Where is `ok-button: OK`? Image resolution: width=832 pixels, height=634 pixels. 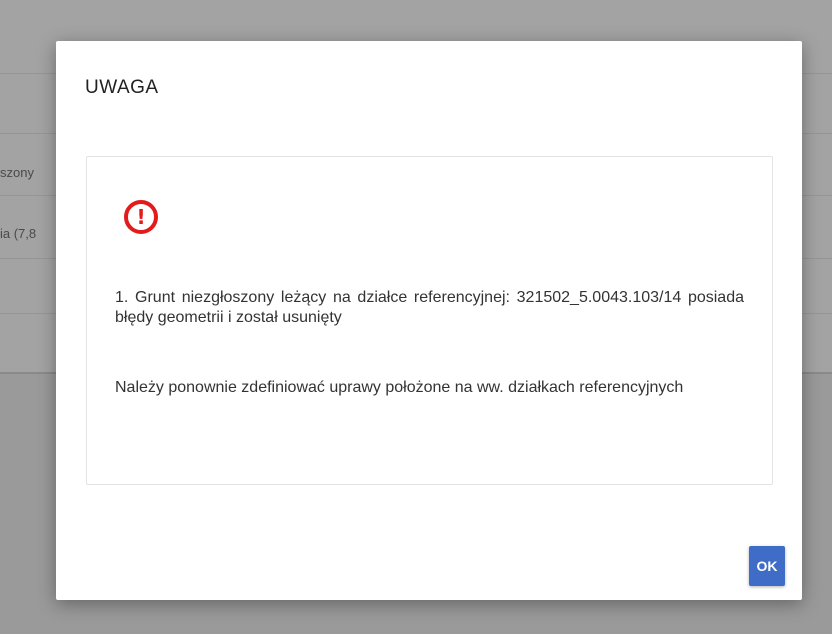
ok-button: OK is located at coordinates (767, 566).